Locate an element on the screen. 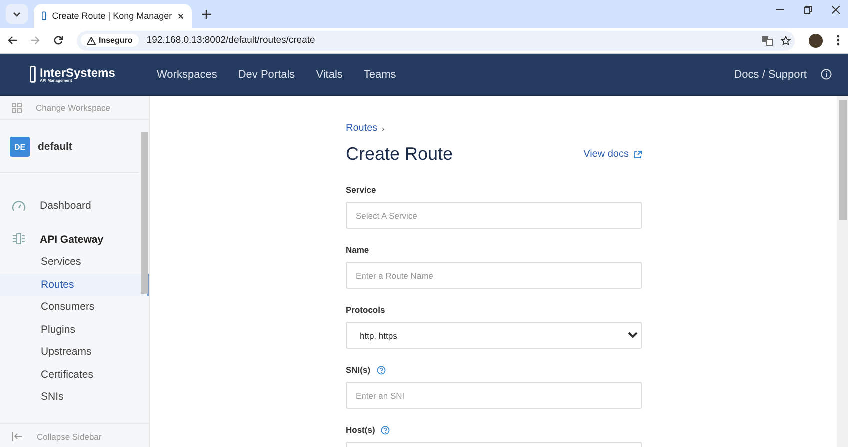 The height and width of the screenshot is (447, 848). sidebar-item: Routes is located at coordinates (74, 285).